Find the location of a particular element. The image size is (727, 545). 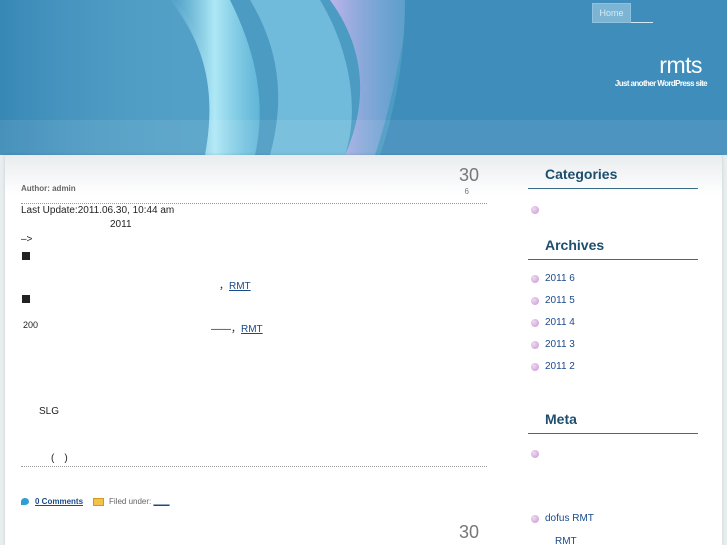

blogroll-link-dofus-rmt: dofus RMT is located at coordinates (569, 518).